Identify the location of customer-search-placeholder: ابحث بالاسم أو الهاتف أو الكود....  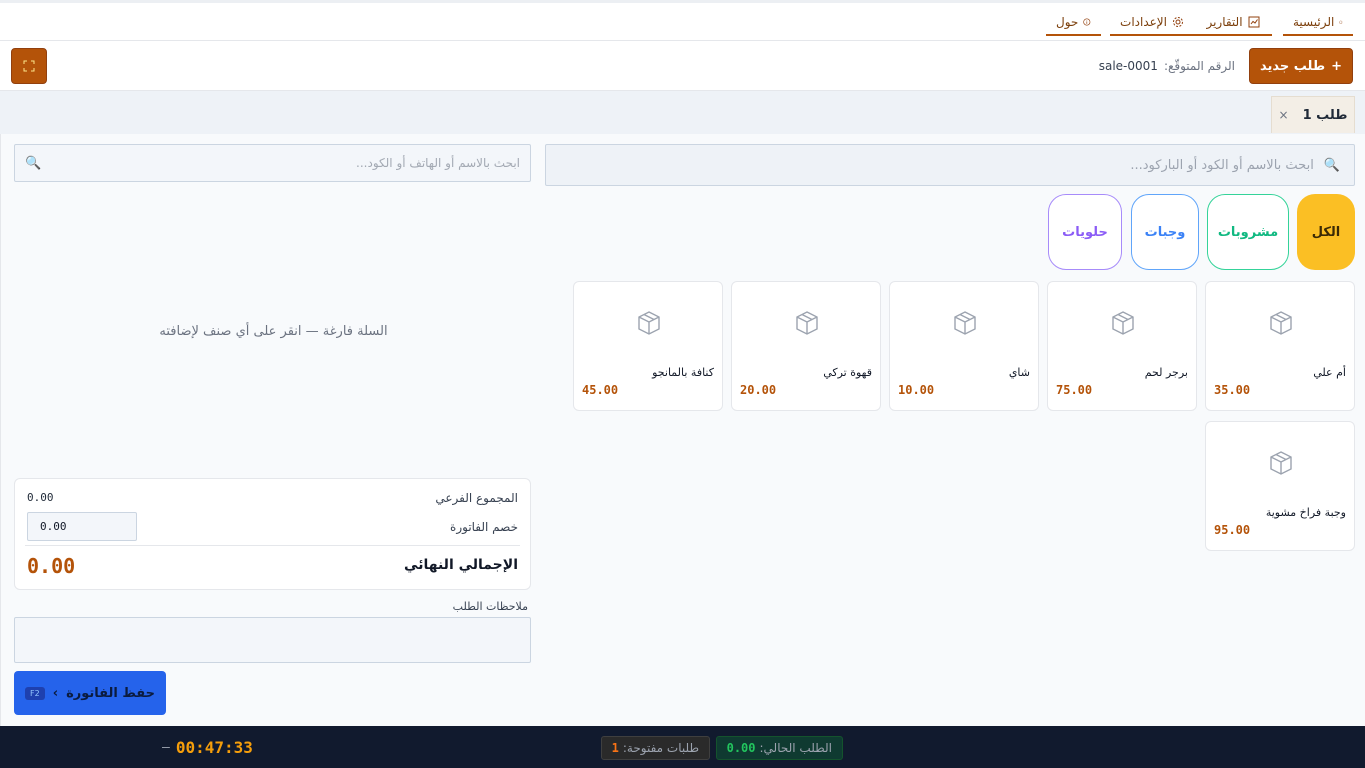
(438, 163).